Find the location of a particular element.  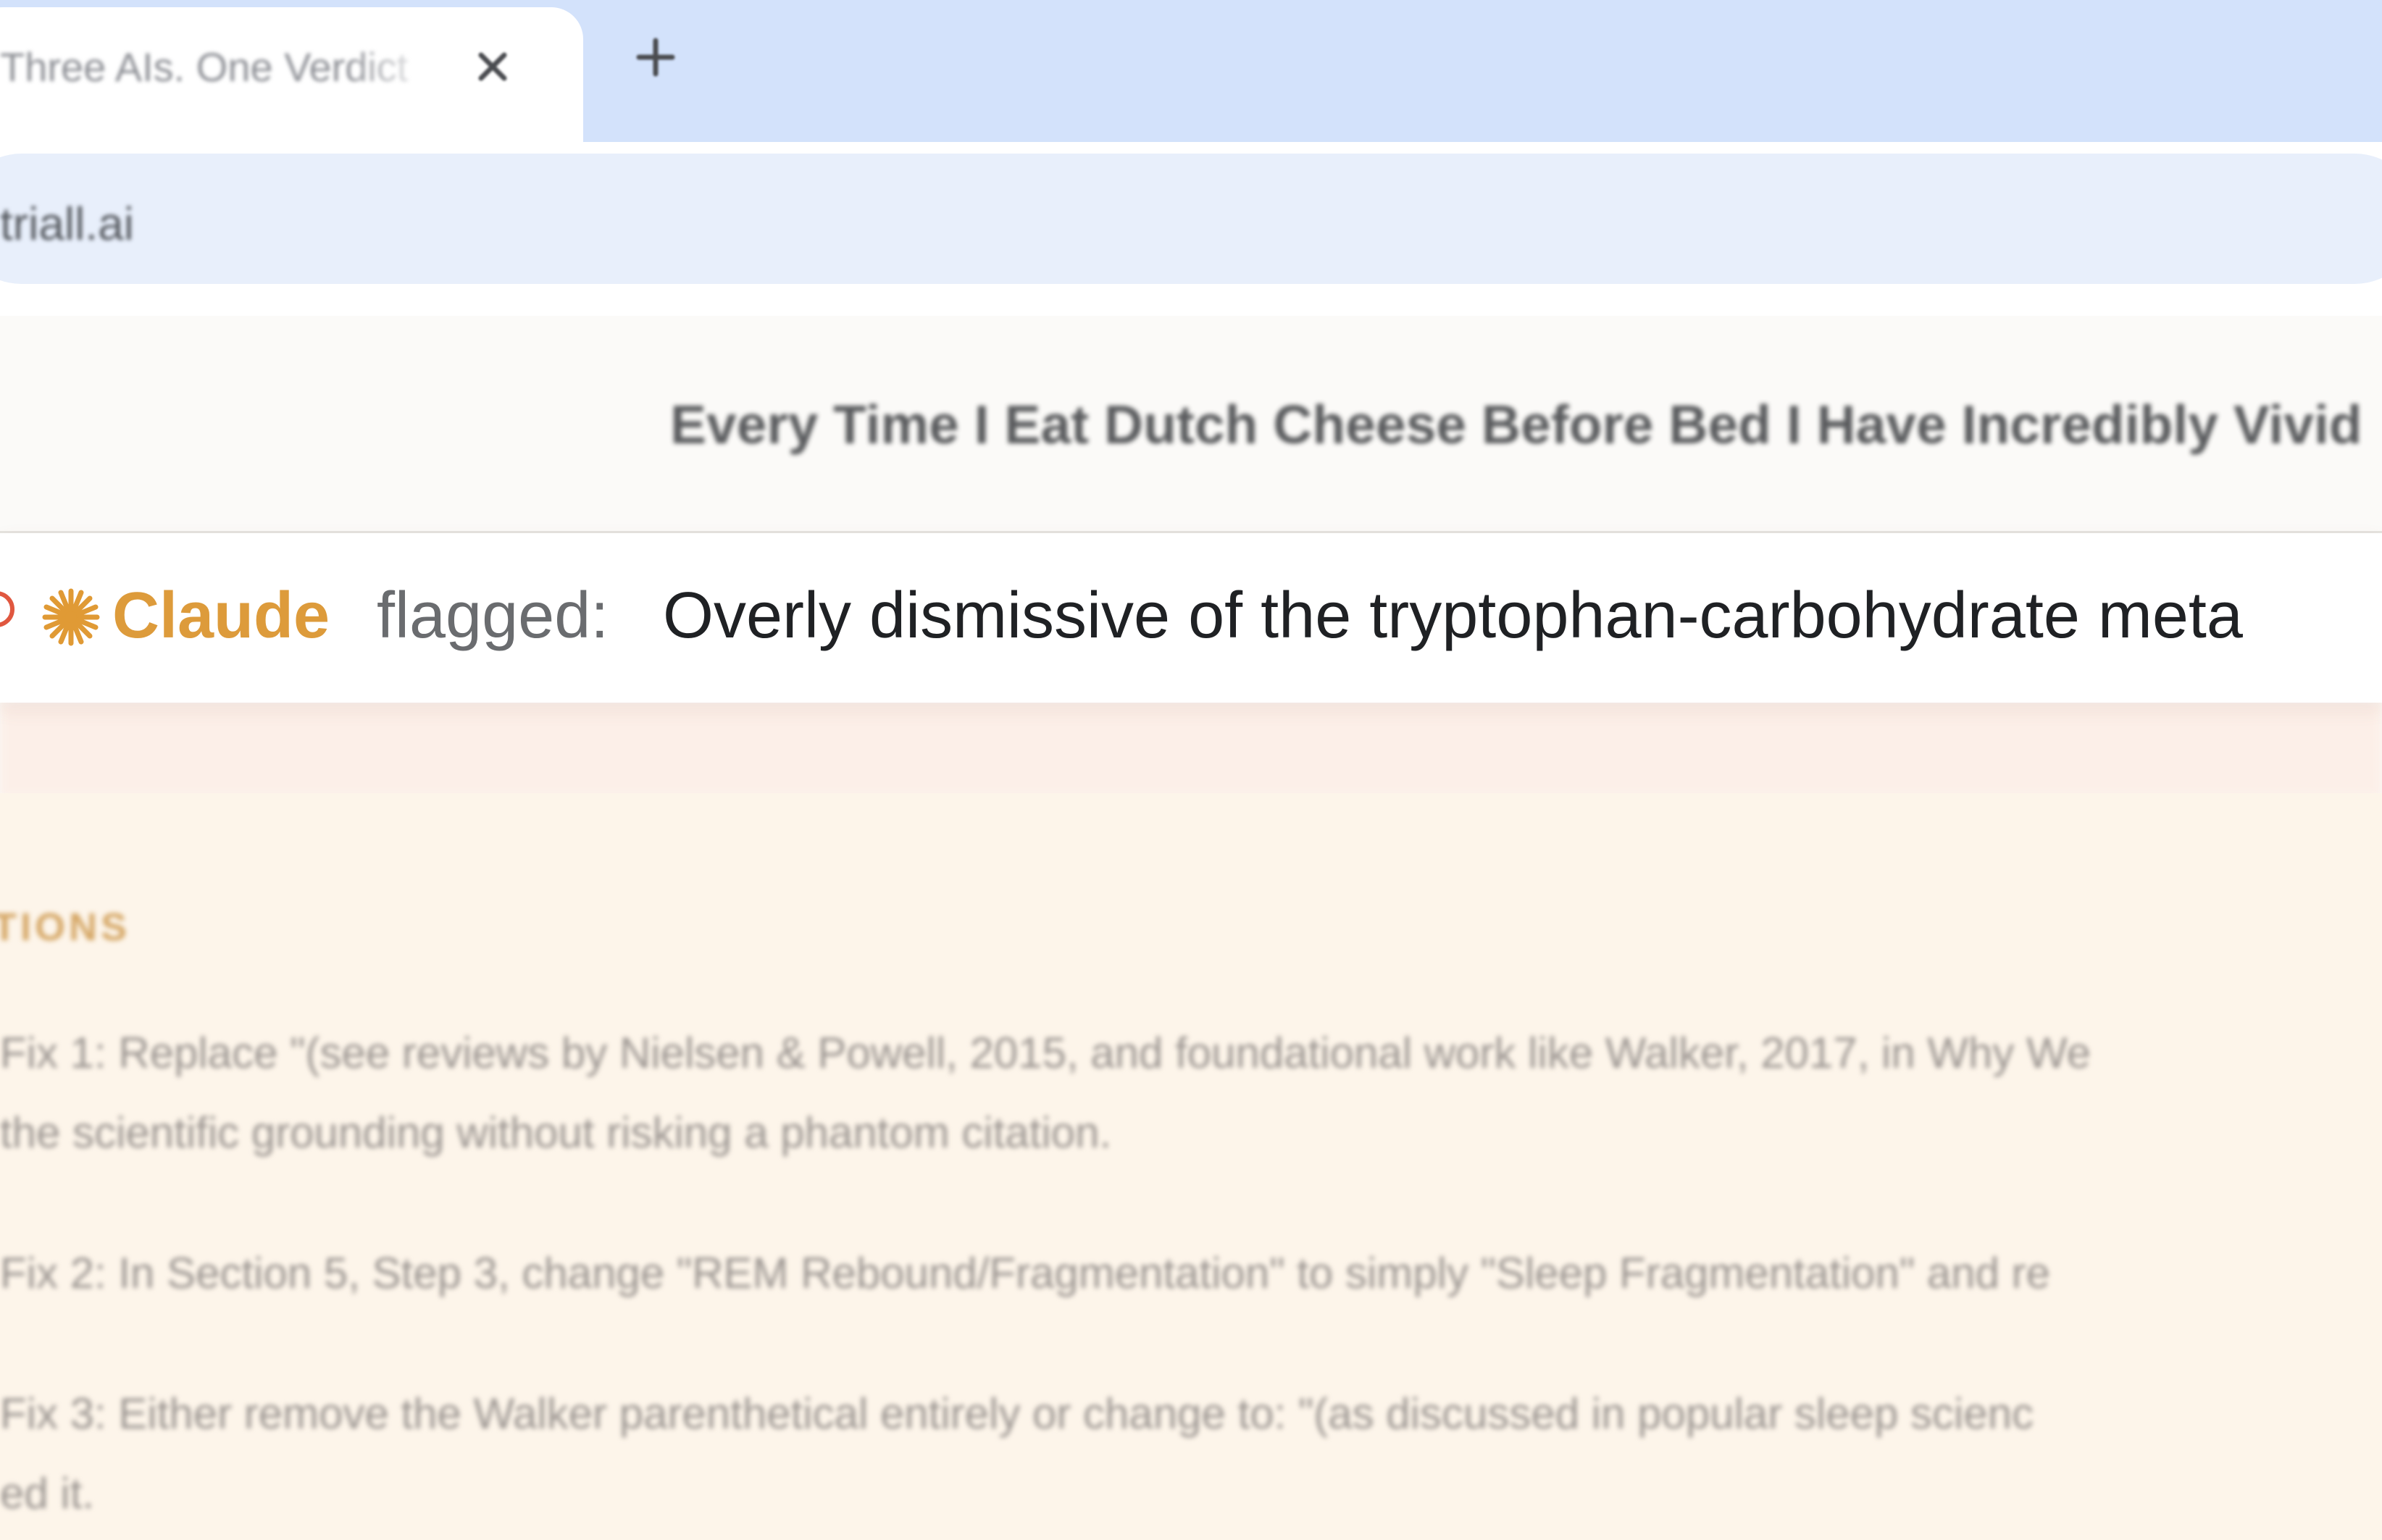

alert-band is located at coordinates (1191, 750).